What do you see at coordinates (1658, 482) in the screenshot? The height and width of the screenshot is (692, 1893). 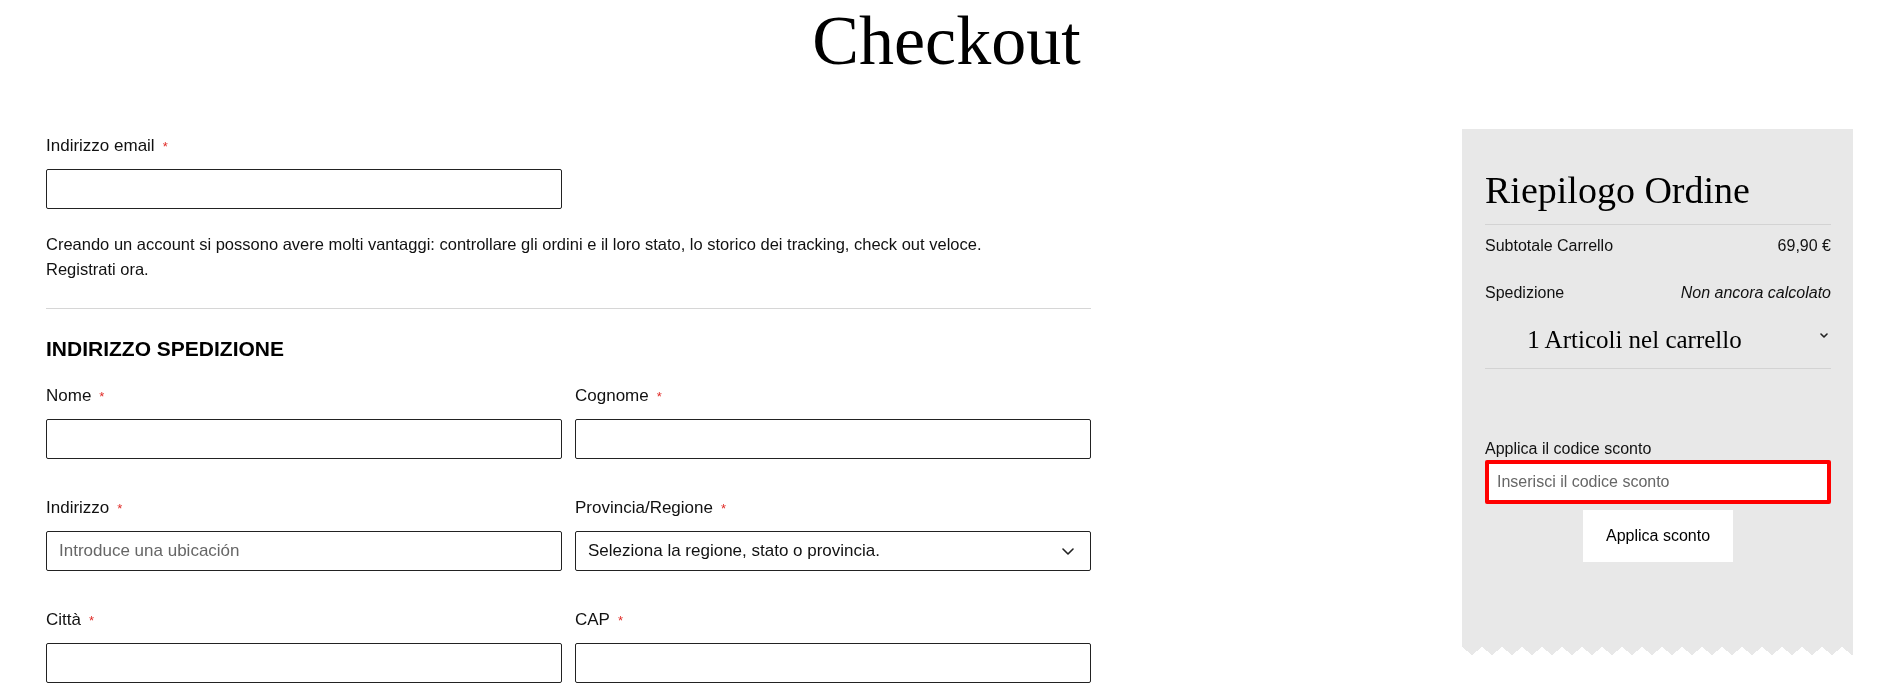 I see `discount-code-field: Inserisci il codice sconto` at bounding box center [1658, 482].